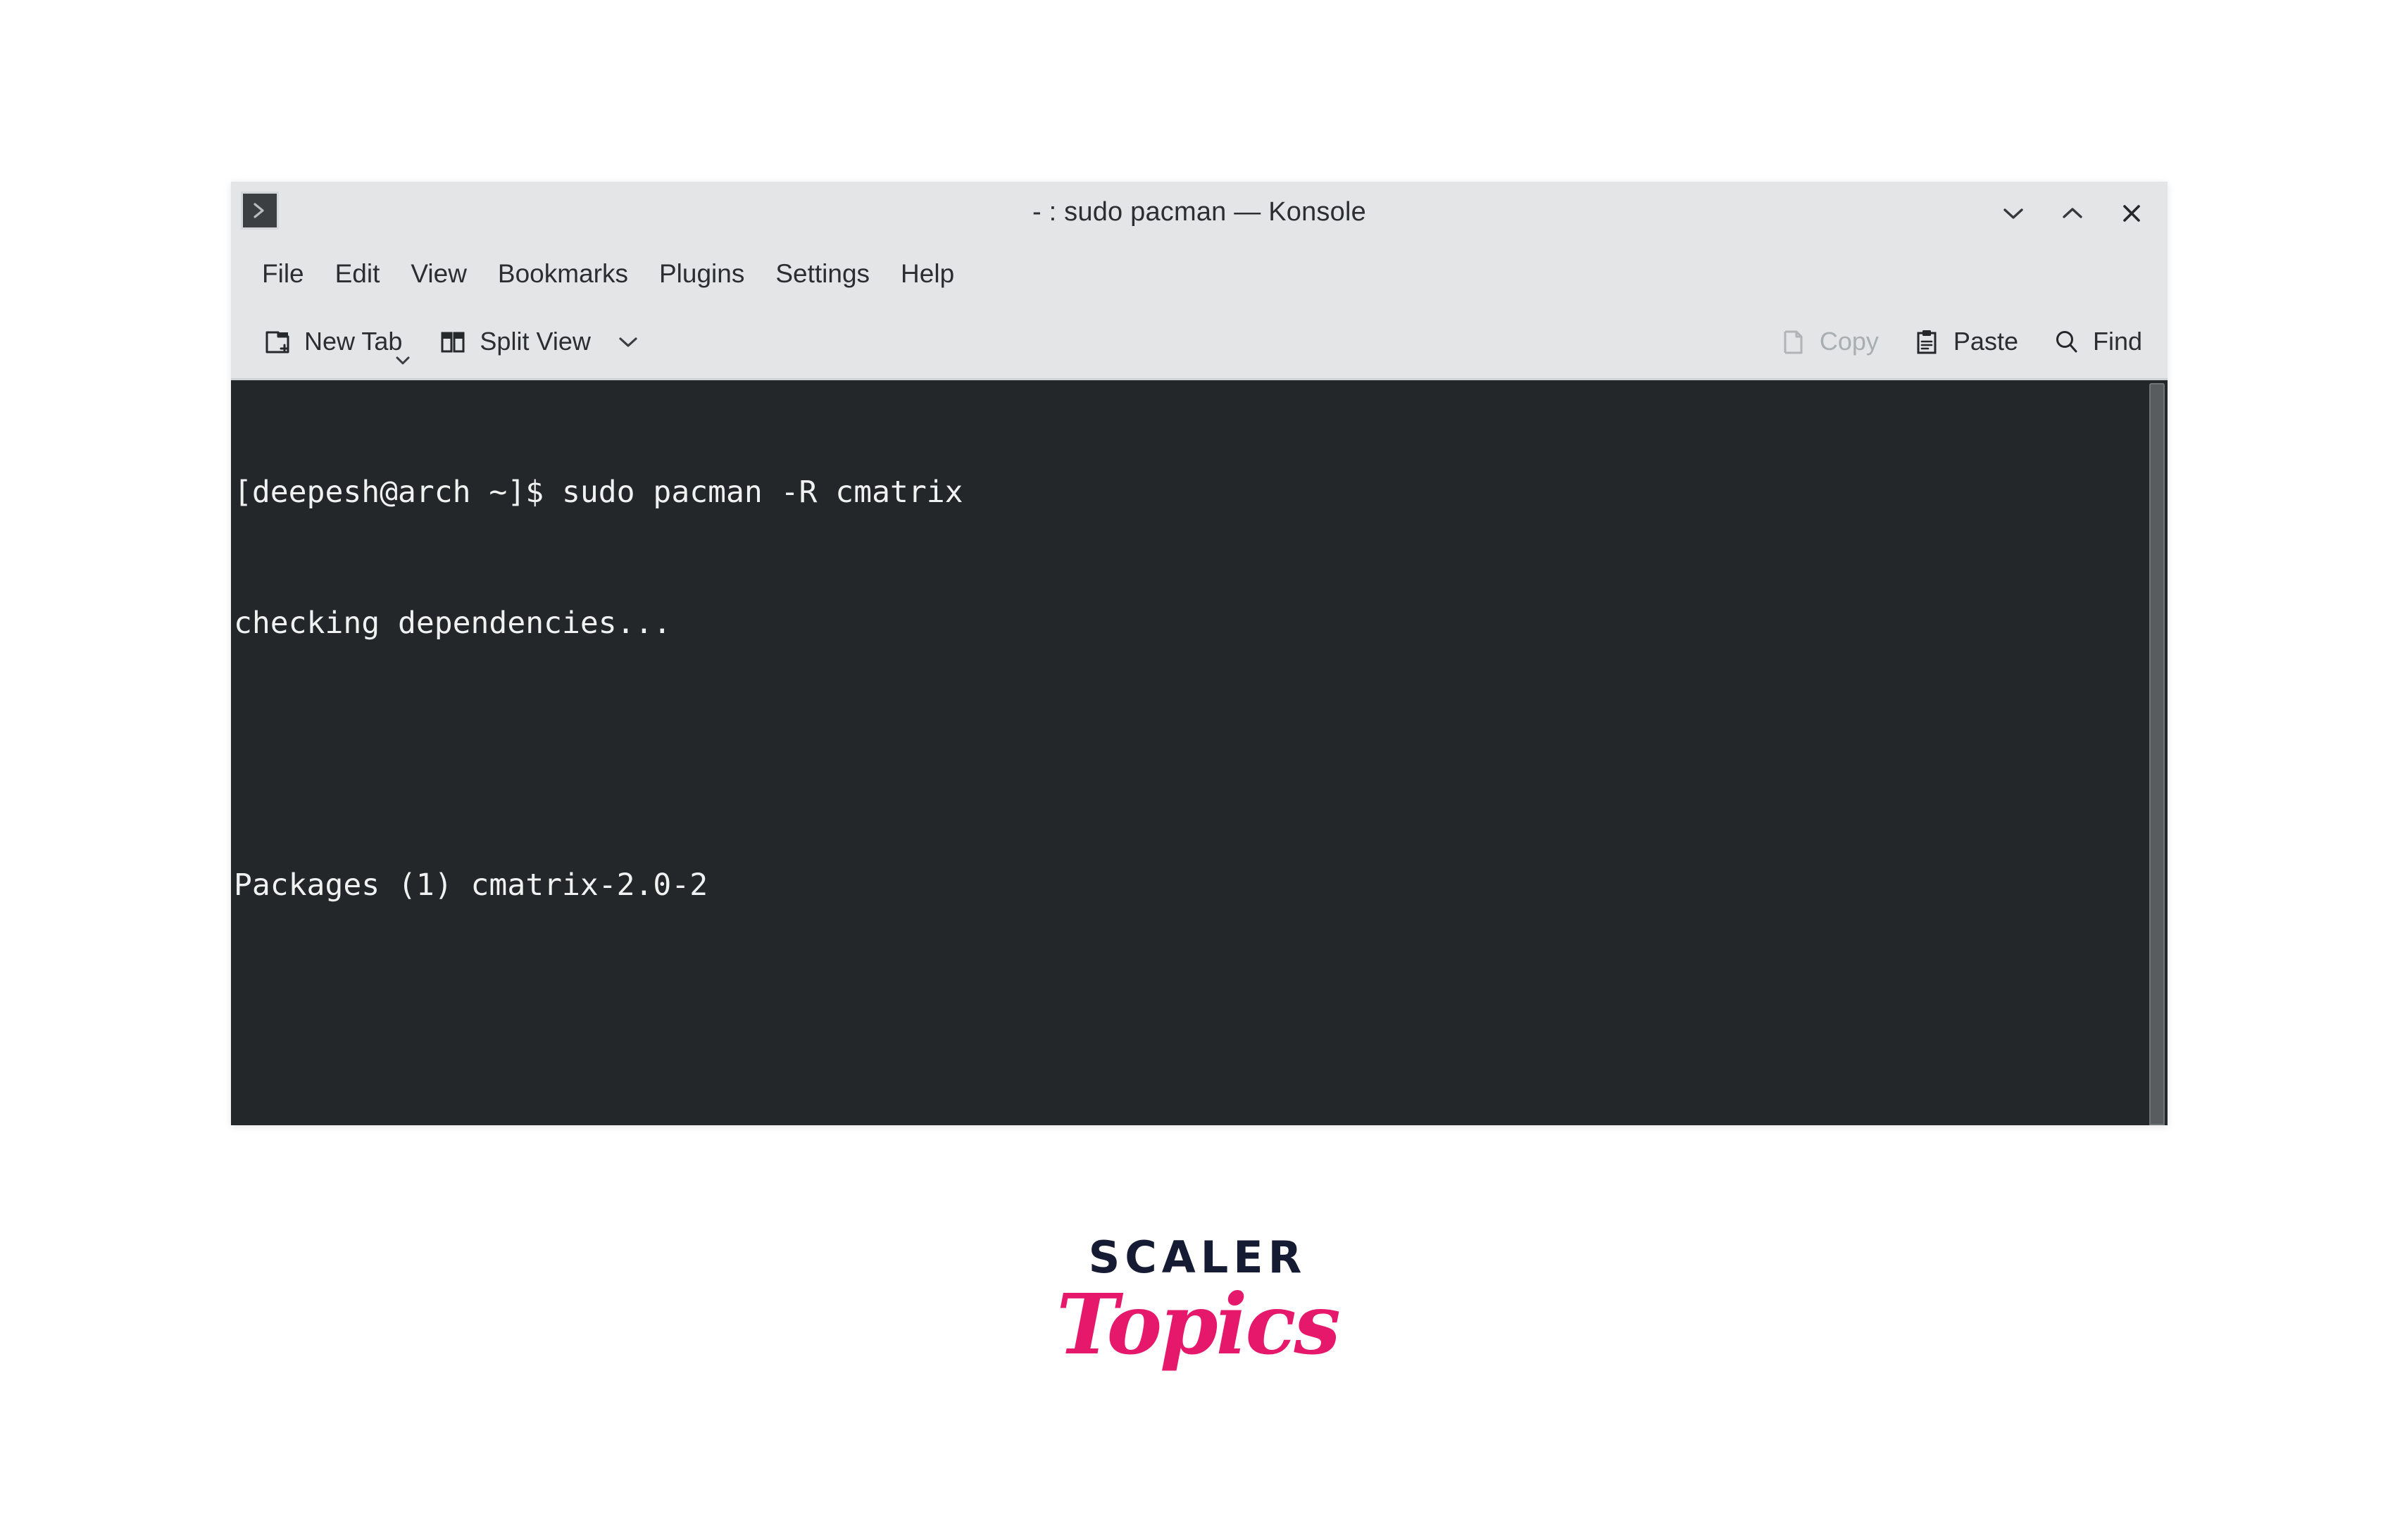 The image size is (2395, 1540). Describe the element at coordinates (2013, 213) in the screenshot. I see `minimize-button` at that location.